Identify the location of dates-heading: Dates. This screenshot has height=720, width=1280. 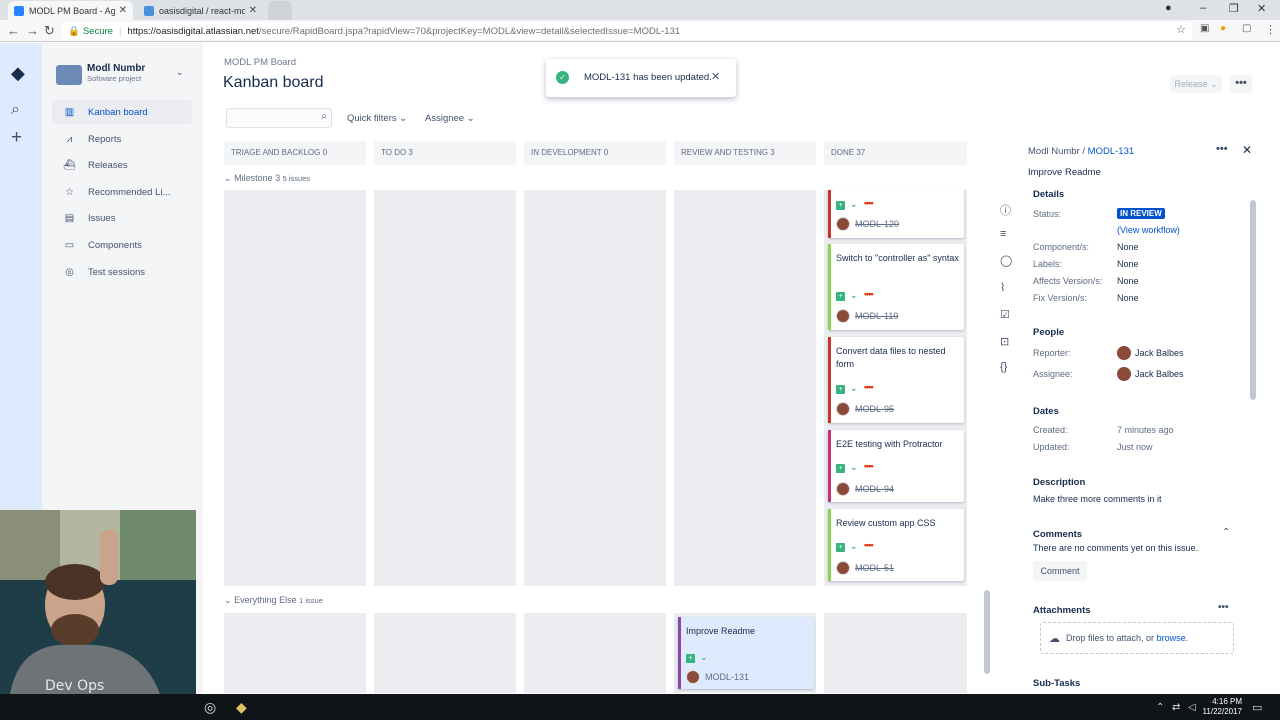
(1046, 411).